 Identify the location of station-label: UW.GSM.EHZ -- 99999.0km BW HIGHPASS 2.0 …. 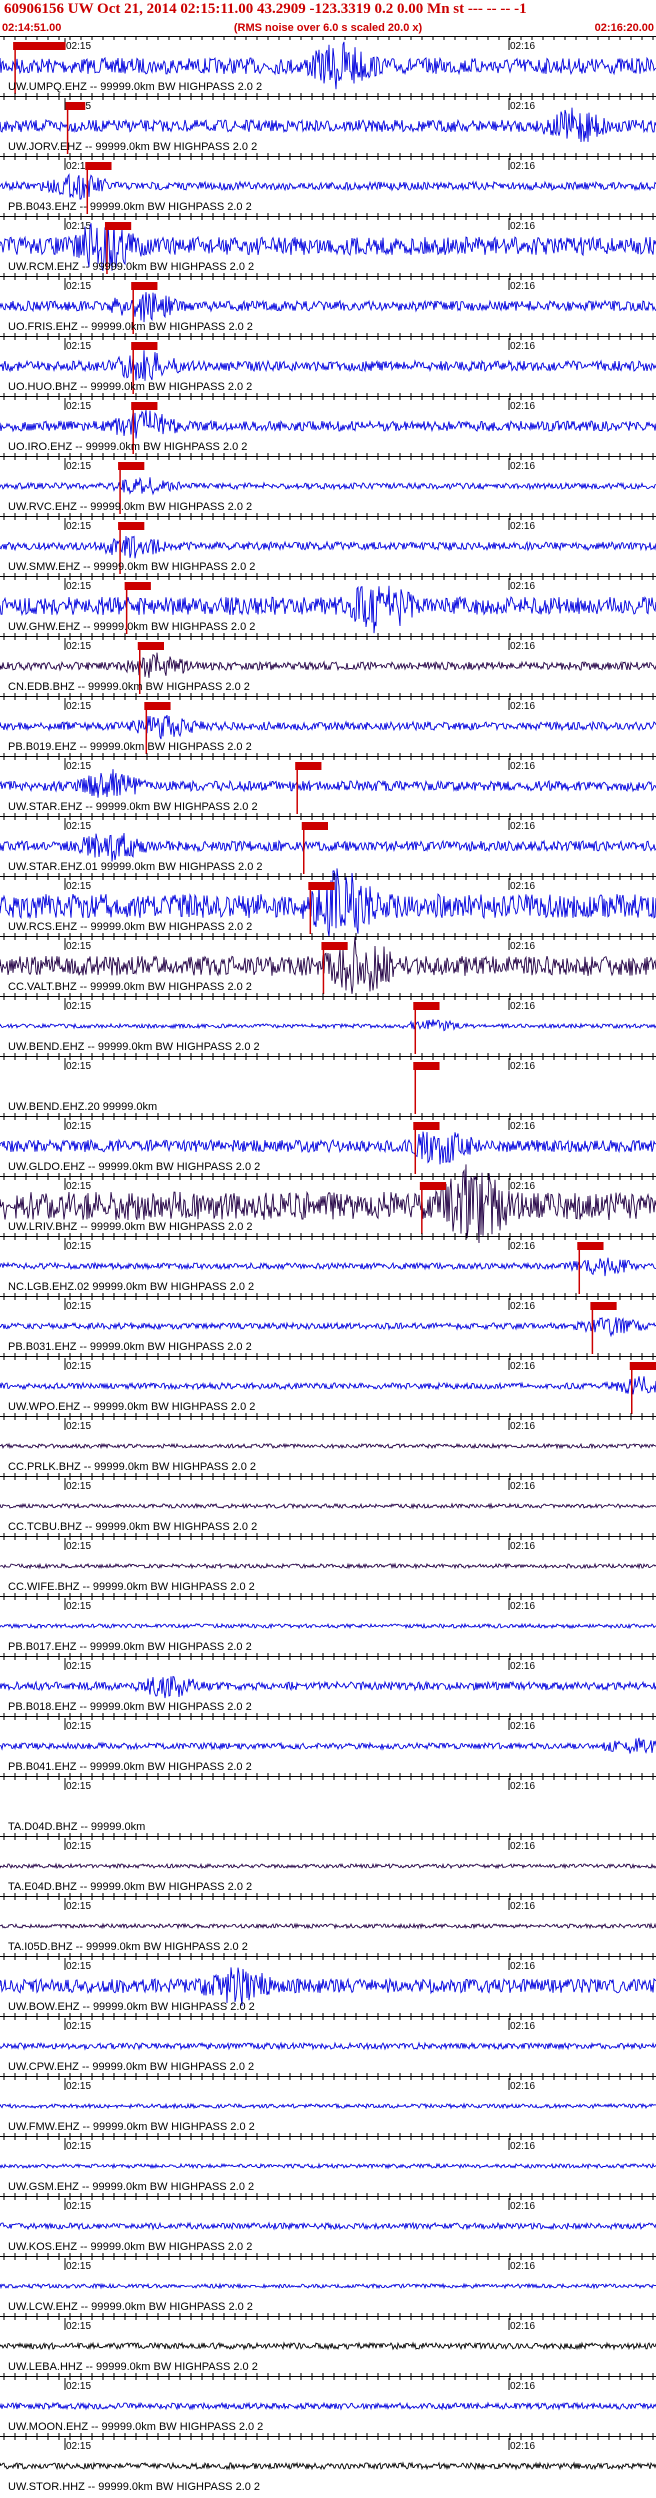
(131, 2187).